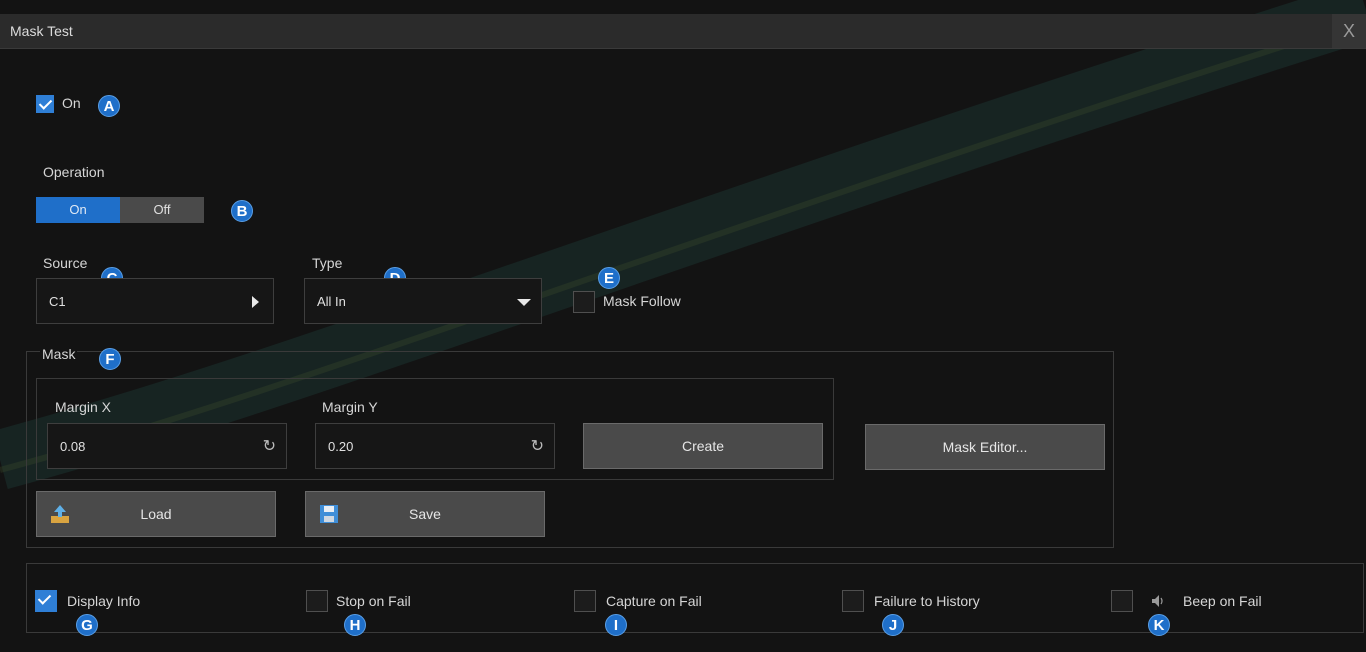 Image resolution: width=1366 pixels, height=652 pixels. Describe the element at coordinates (584, 302) in the screenshot. I see `mask-follow-checkbox` at that location.